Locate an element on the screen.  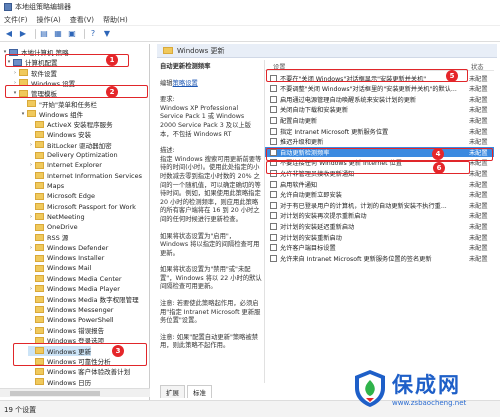
setting-name: 对计划的安装再次提示重新启动 is located at coordinates (323, 217).